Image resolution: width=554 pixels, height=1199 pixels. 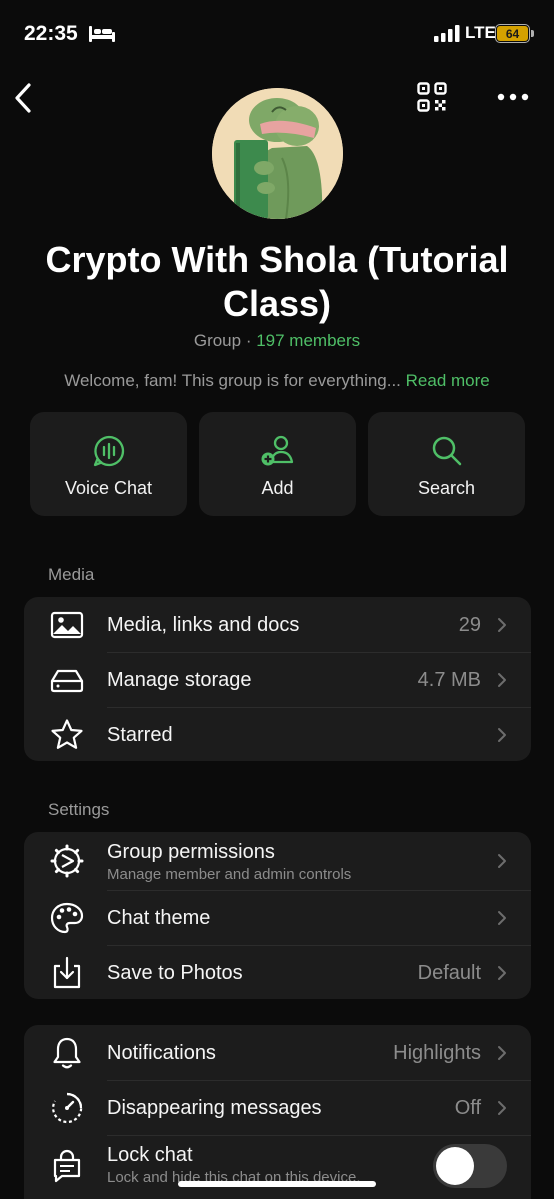 I want to click on bed-icon, so click(x=102, y=34).